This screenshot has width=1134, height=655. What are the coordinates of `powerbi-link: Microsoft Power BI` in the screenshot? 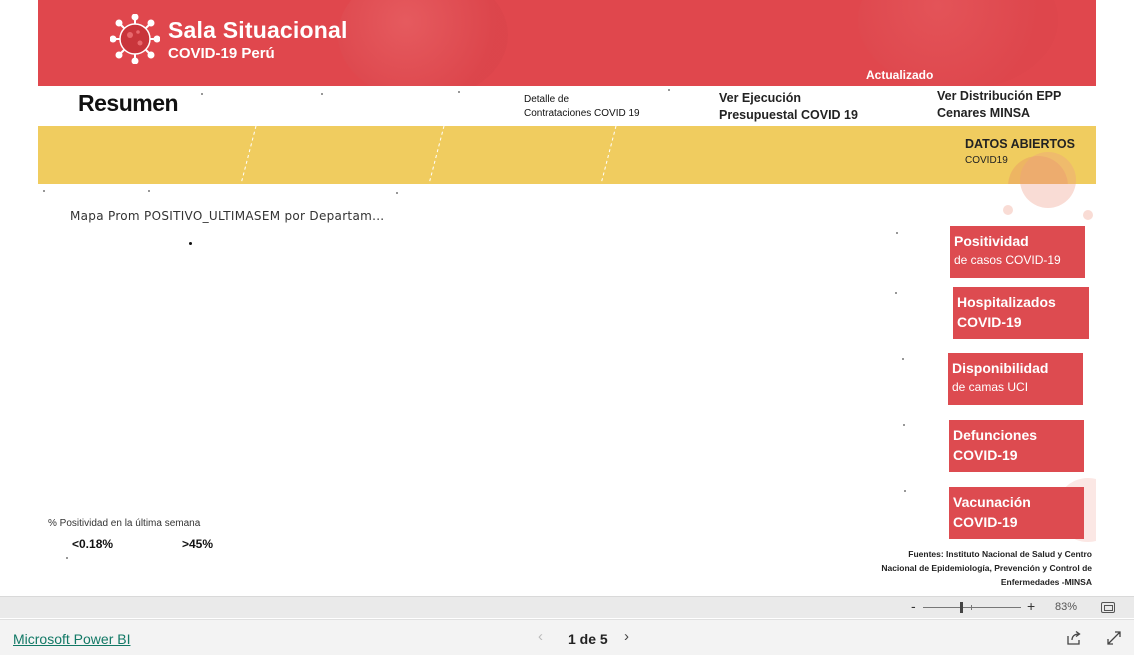 It's located at (71, 639).